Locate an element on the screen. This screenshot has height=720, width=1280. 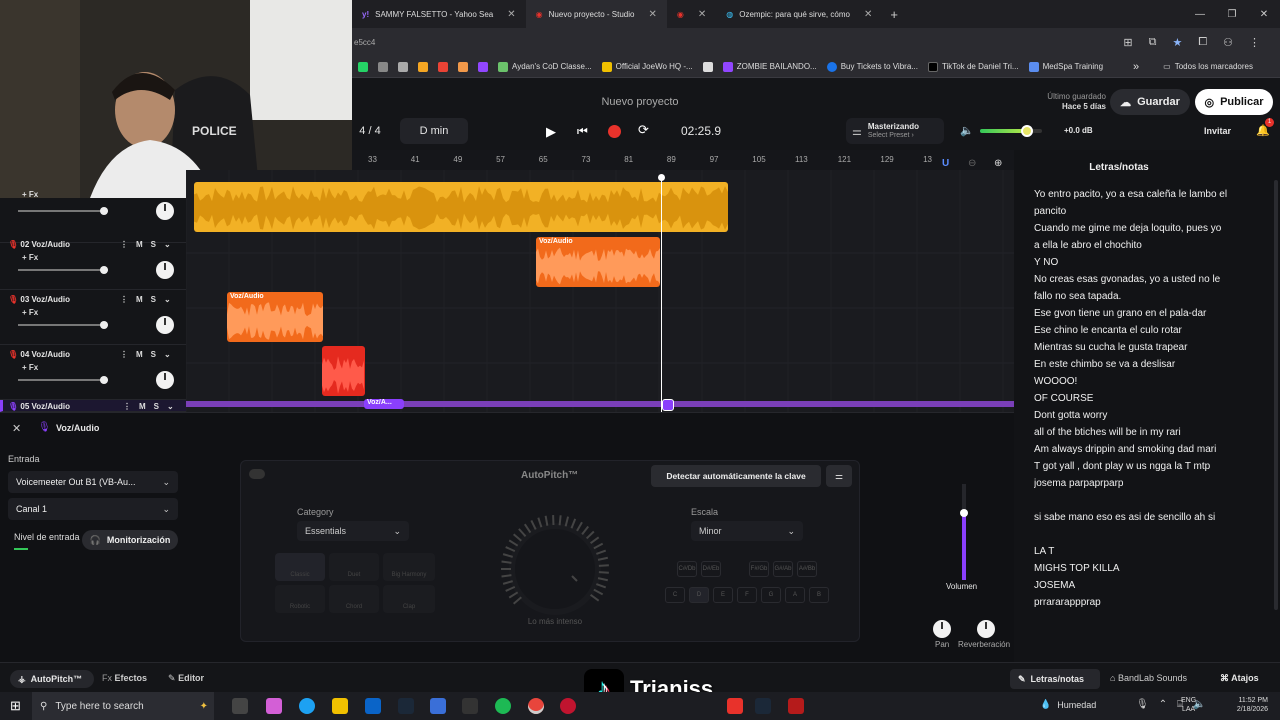
gmail-icon is located at coordinates (443, 66).